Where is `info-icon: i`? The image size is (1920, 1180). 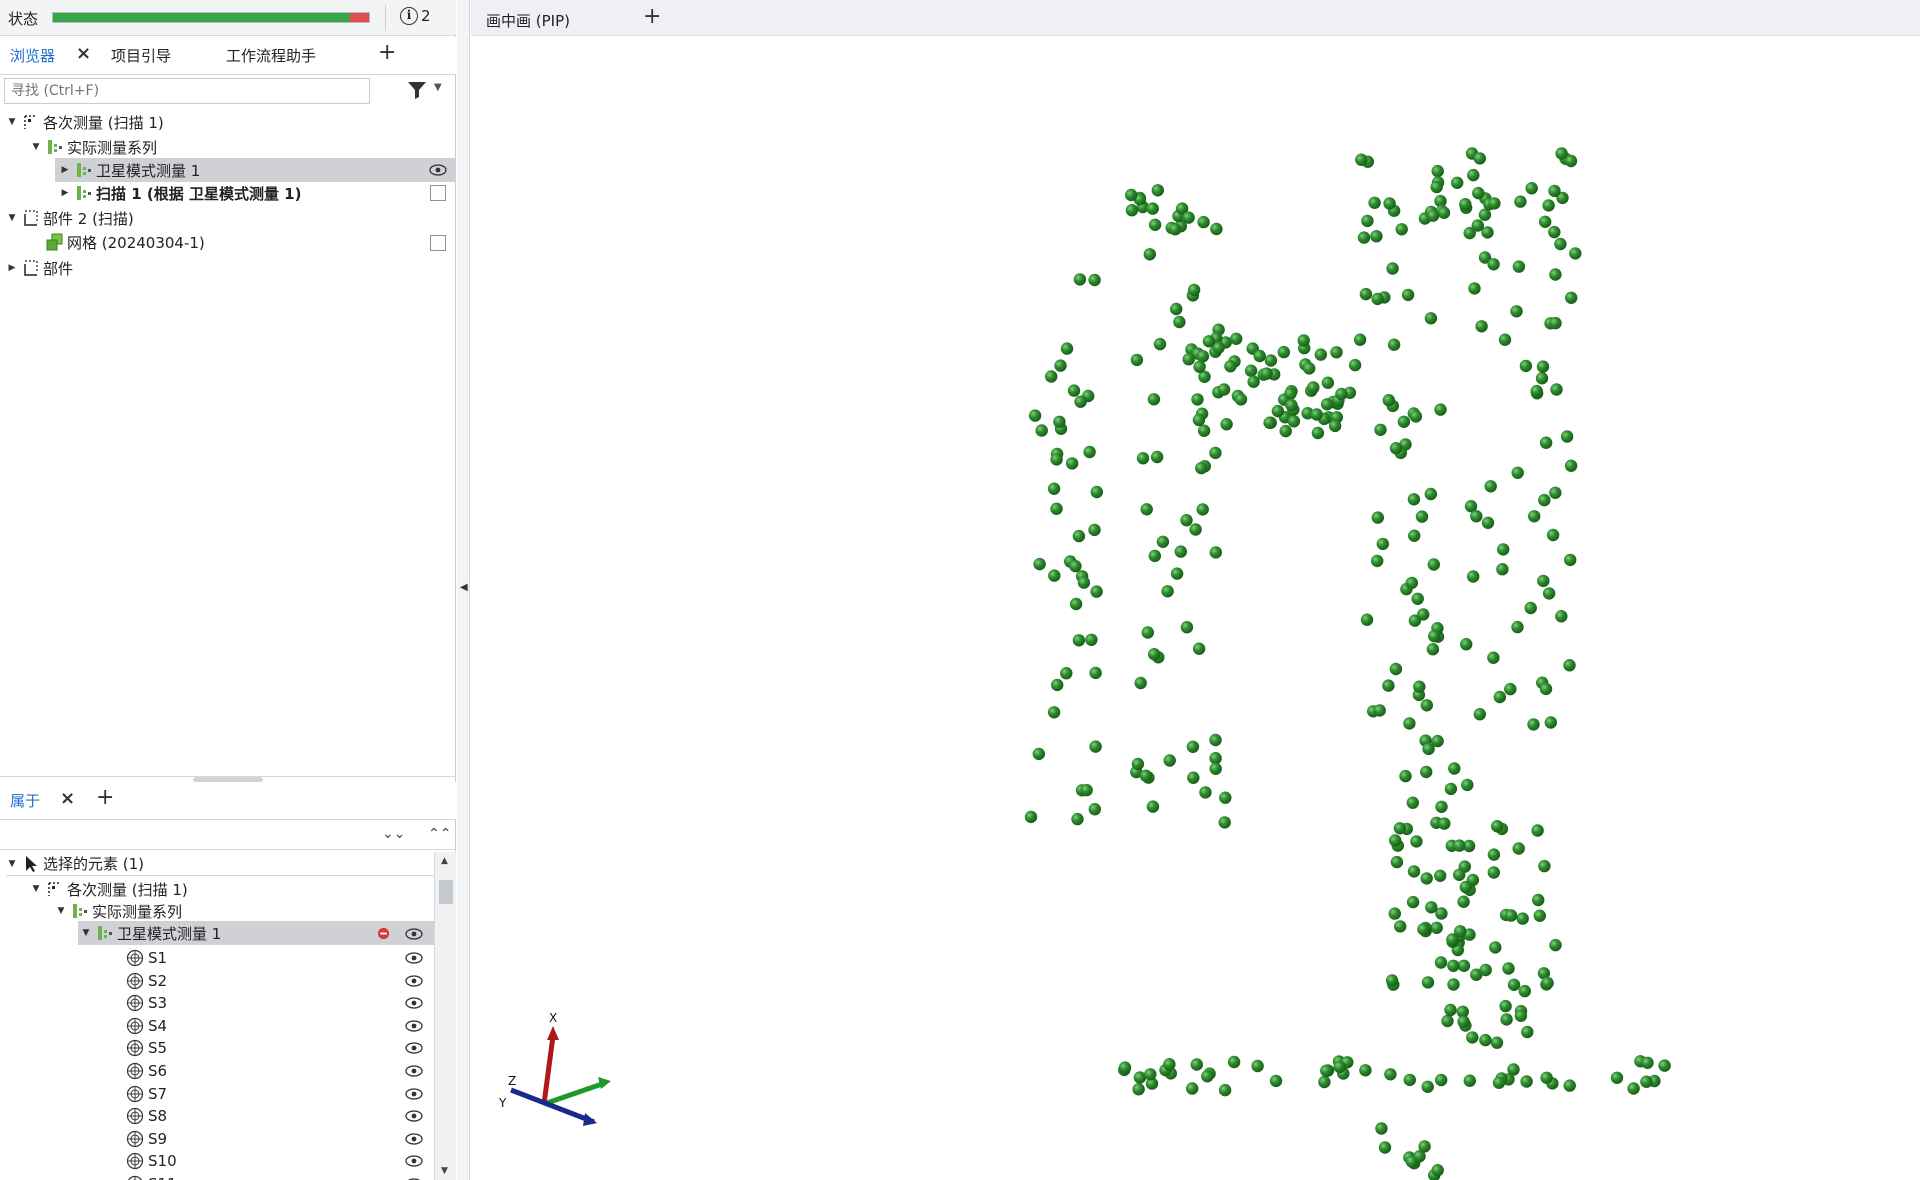 info-icon: i is located at coordinates (409, 16).